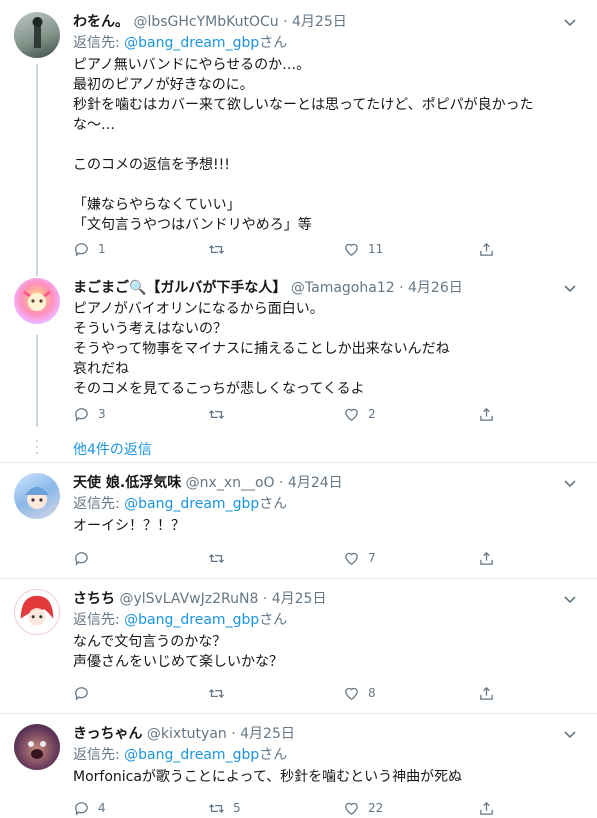 The width and height of the screenshot is (597, 818). Describe the element at coordinates (205, 22) in the screenshot. I see `user-handle: @lbsGHcYMbKutOCu` at that location.